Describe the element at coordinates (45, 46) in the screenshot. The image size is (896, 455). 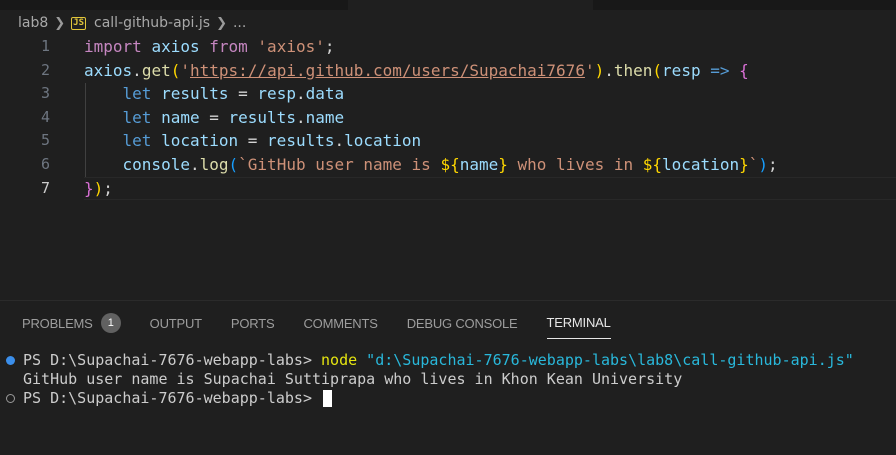
I see `line-number: 1` at that location.